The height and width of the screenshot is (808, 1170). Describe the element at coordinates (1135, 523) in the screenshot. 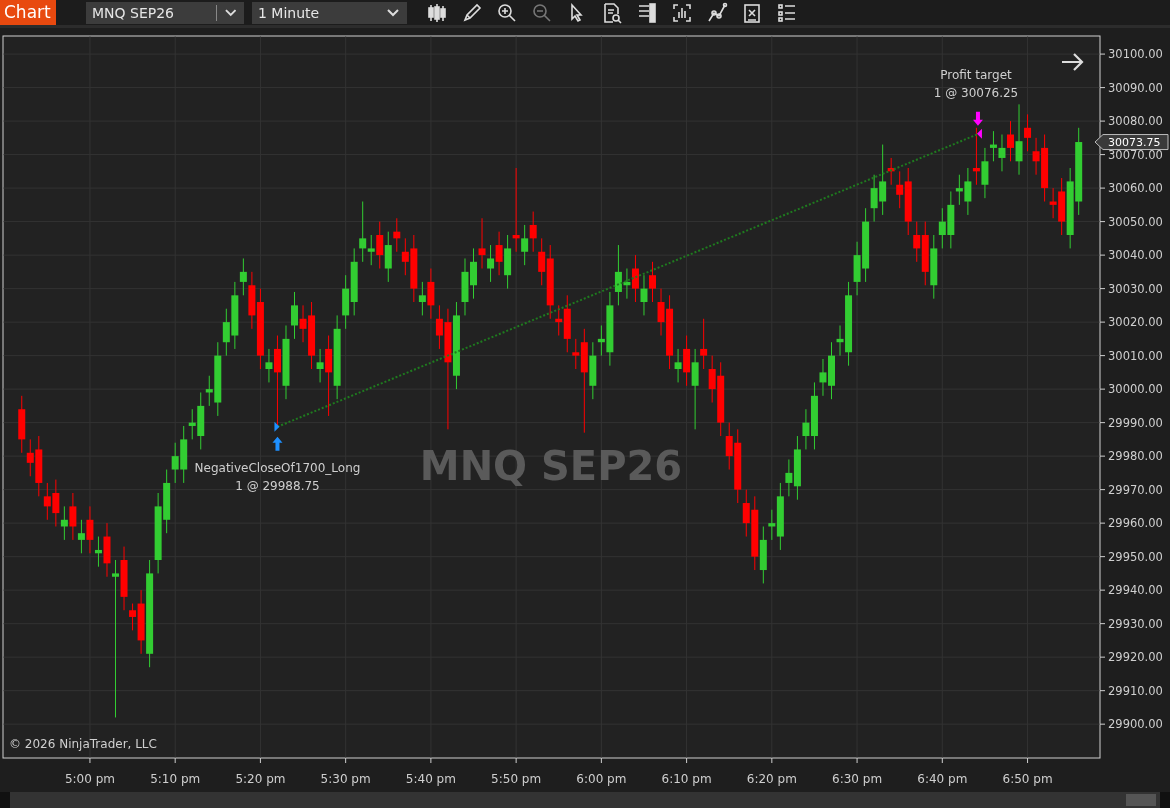

I see `y-axis-label: 29960.00` at that location.